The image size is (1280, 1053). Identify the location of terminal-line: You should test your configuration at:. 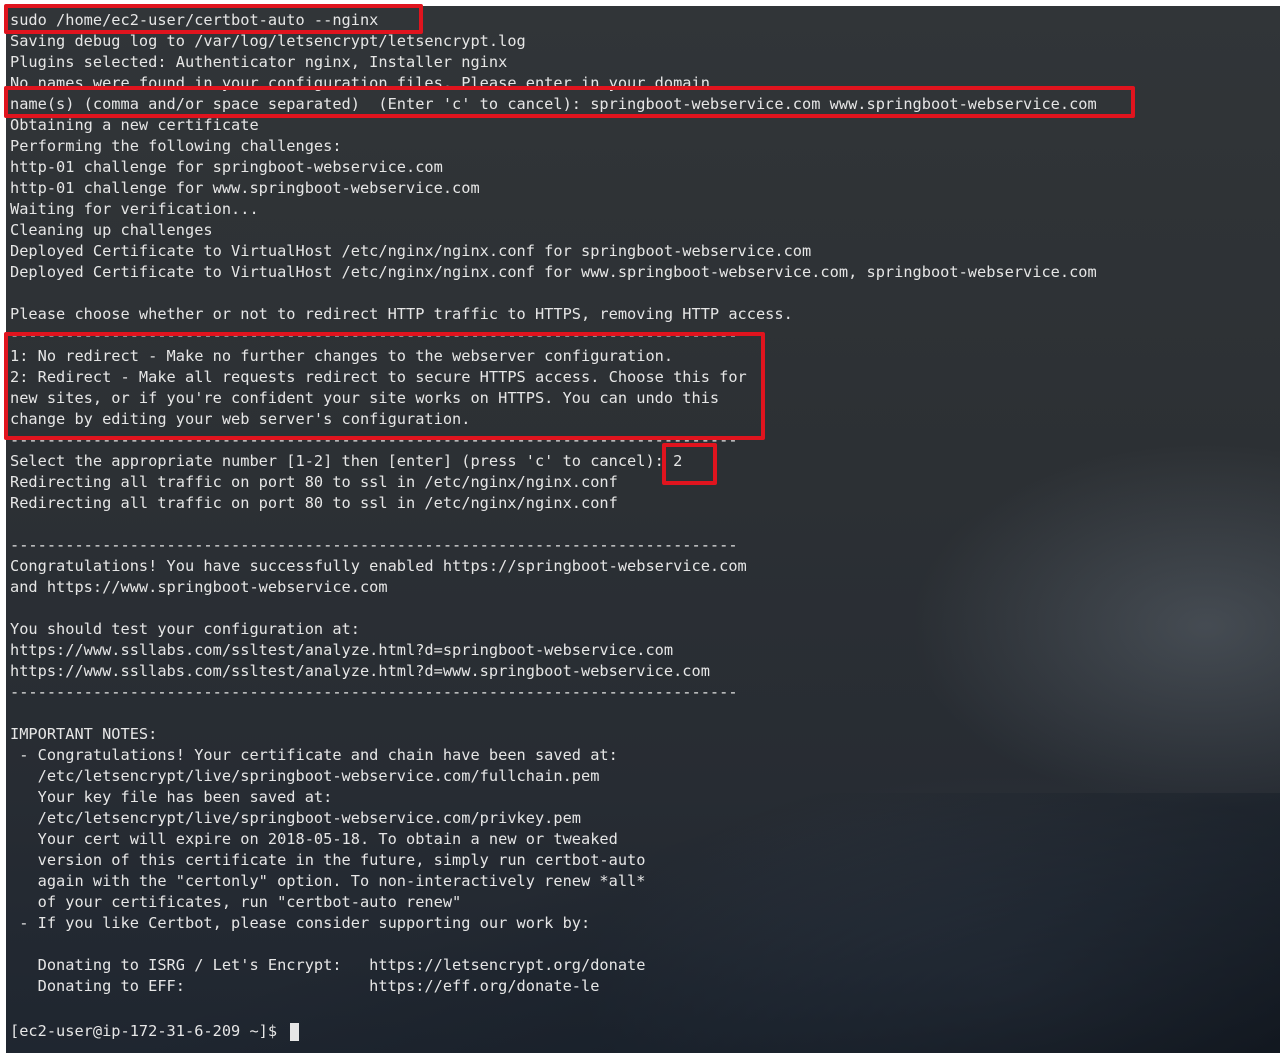
(185, 629).